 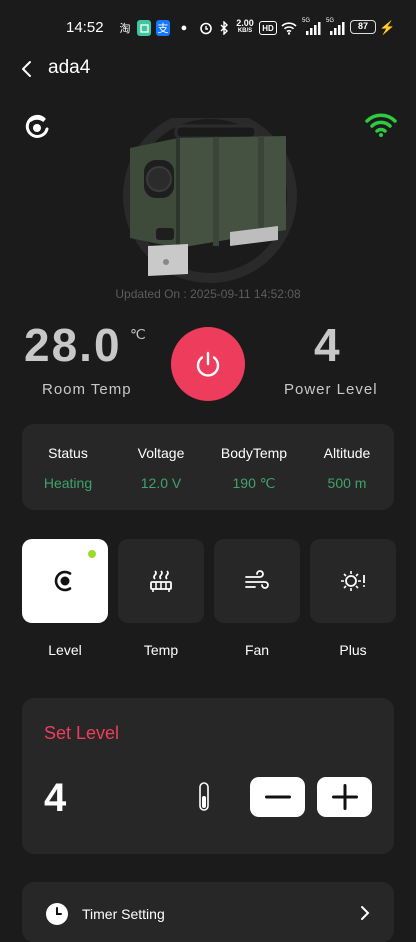 I want to click on mode-label-temp: Temp, so click(x=161, y=650).